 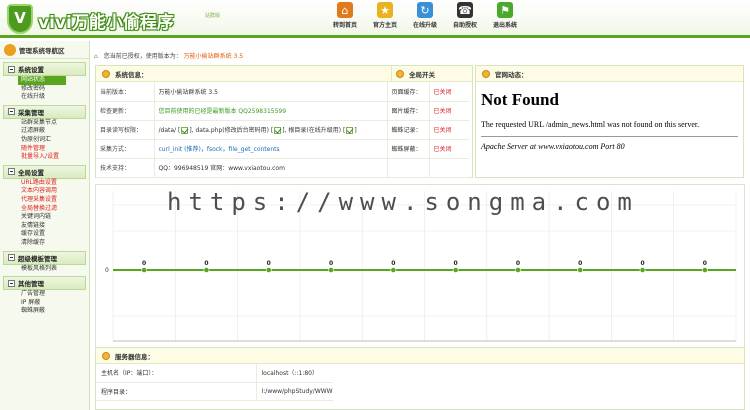 I want to click on nav-label: 转到首页, so click(x=344, y=25).